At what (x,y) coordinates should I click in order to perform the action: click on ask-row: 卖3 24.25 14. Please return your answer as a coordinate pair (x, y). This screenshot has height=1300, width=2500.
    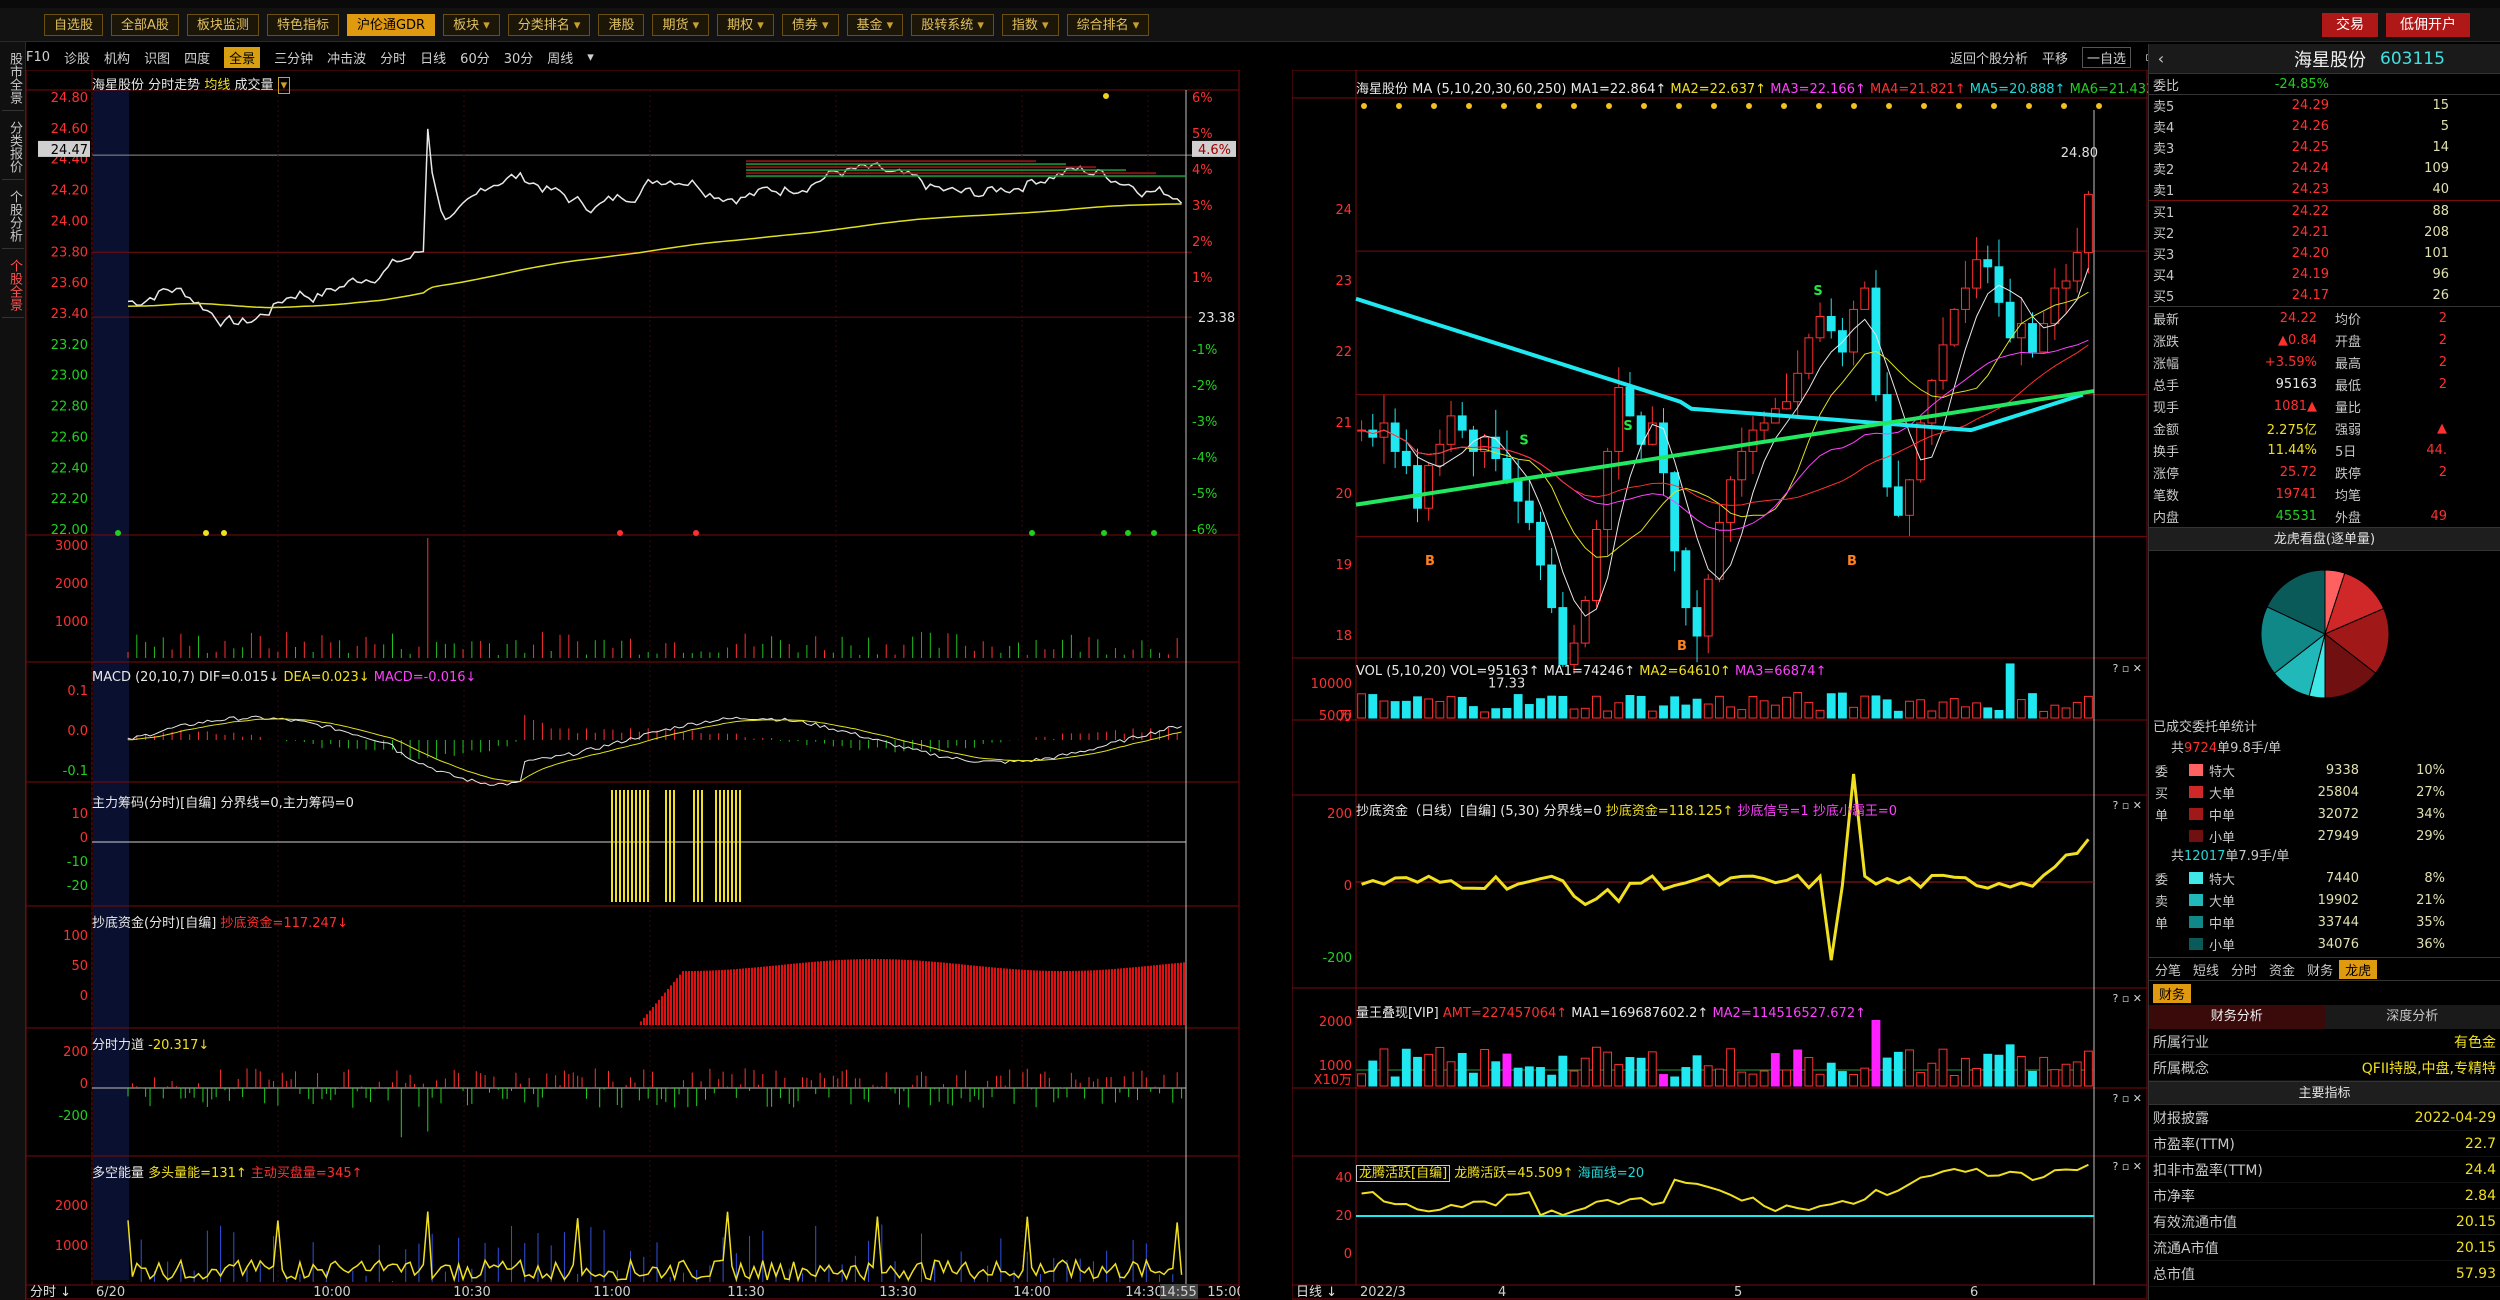
    Looking at the image, I should click on (2324, 147).